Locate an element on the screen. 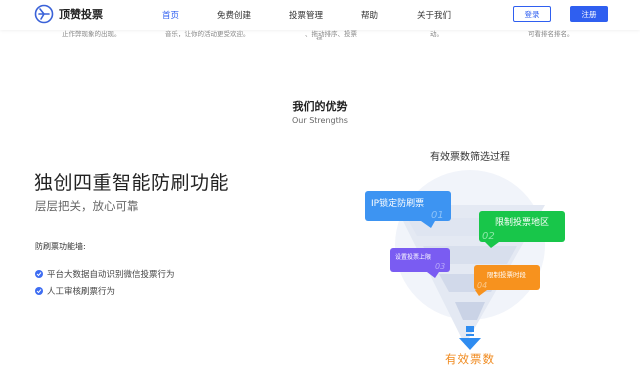 This screenshot has height=380, width=640. filter-funnel-diagram: IP锁定防刷票 01 限制投票地区 02 设置投票上限 03 限制投票时段 04 is located at coordinates (465, 260).